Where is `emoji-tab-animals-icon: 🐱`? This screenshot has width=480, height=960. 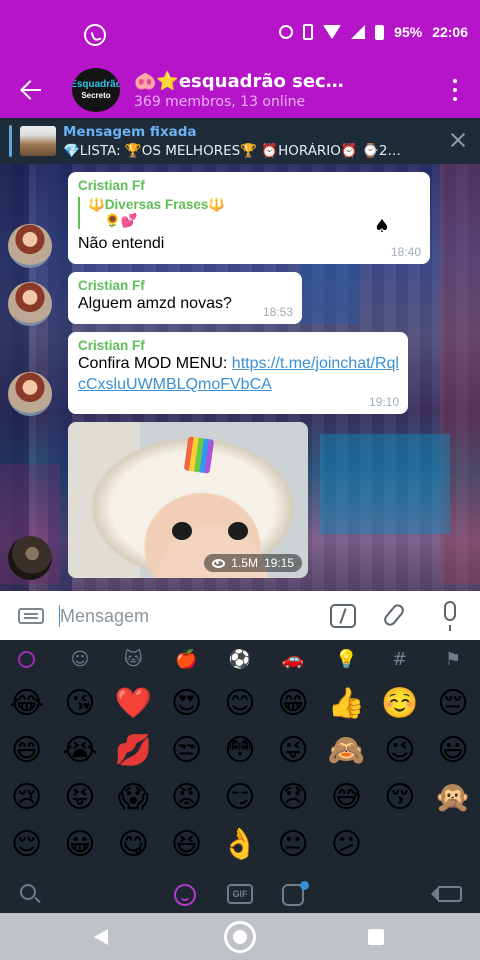 emoji-tab-animals-icon: 🐱 is located at coordinates (133, 659).